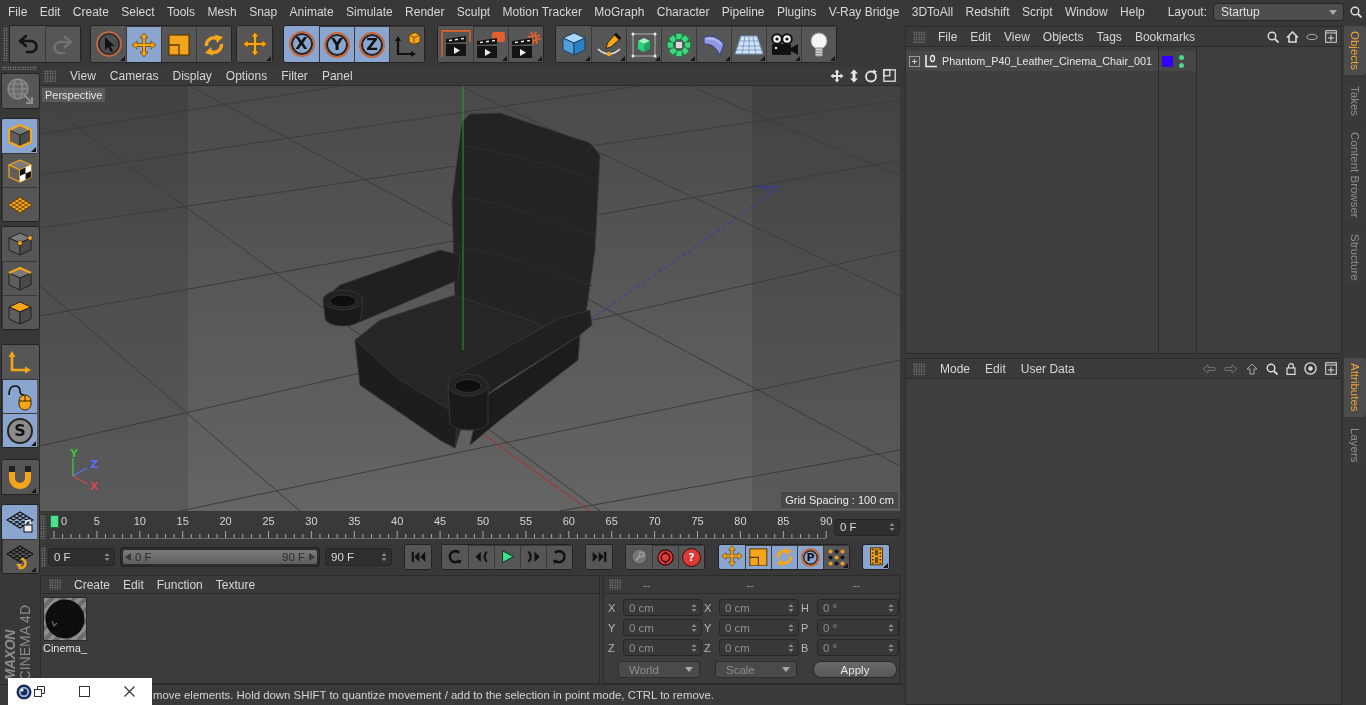 This screenshot has width=1366, height=705. Describe the element at coordinates (19, 136) in the screenshot. I see `model-mode-button` at that location.